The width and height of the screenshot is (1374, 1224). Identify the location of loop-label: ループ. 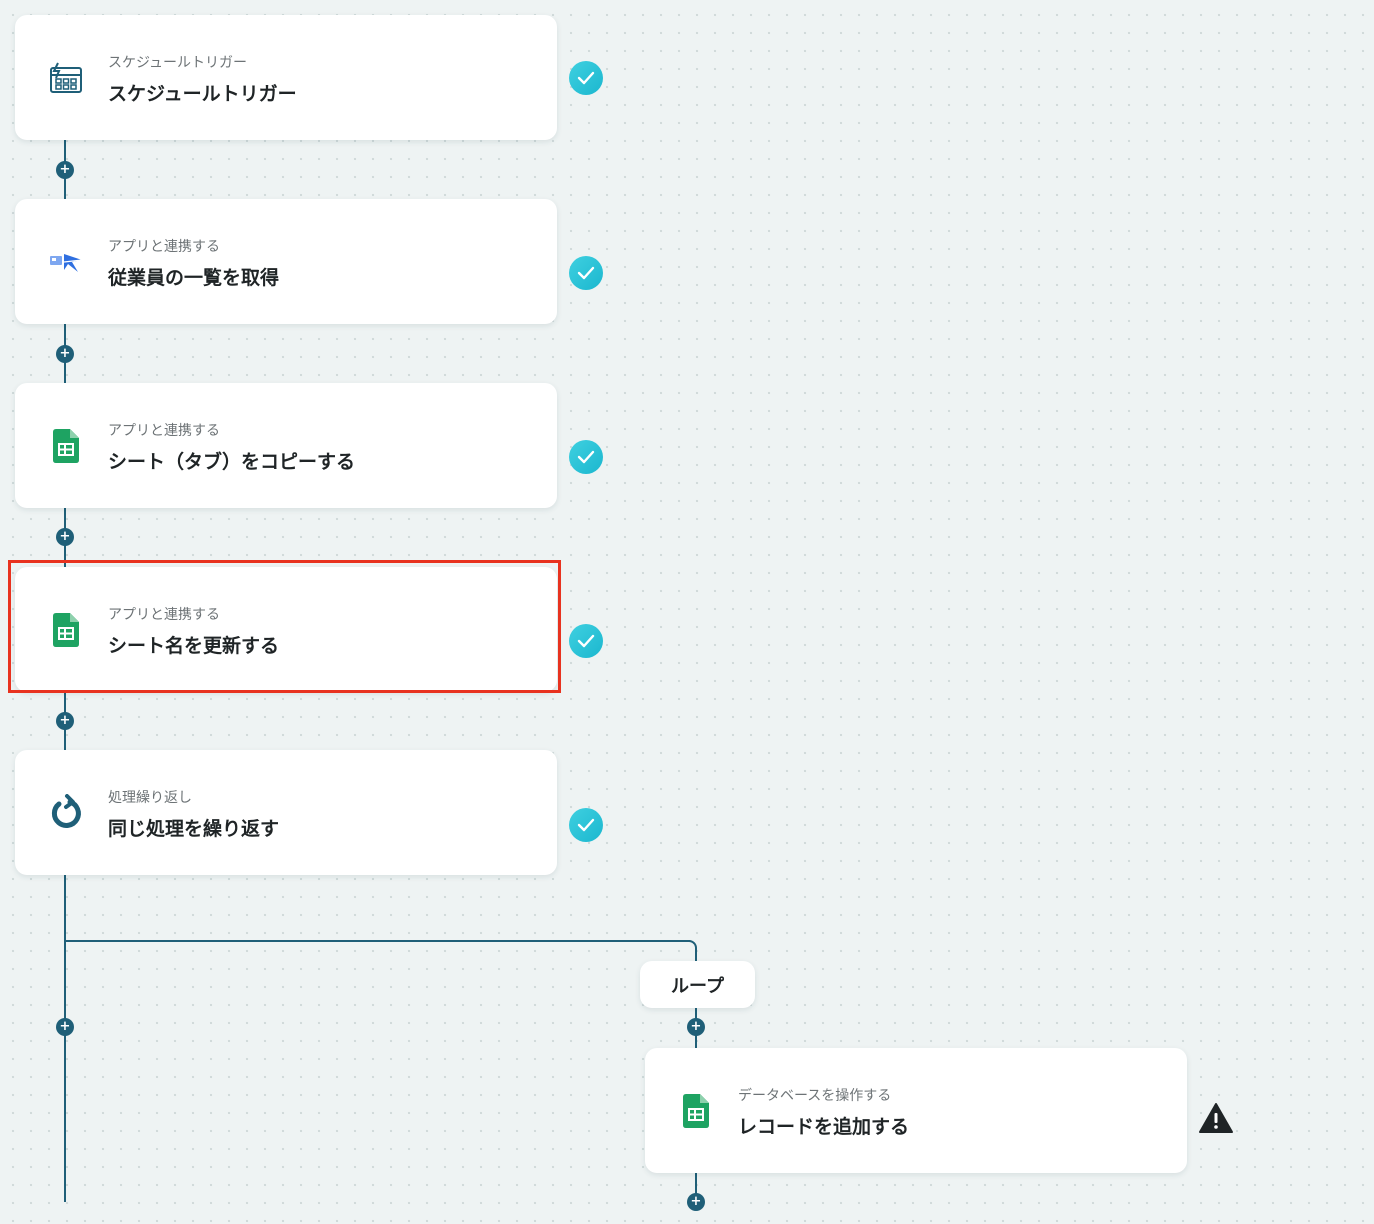
(697, 984).